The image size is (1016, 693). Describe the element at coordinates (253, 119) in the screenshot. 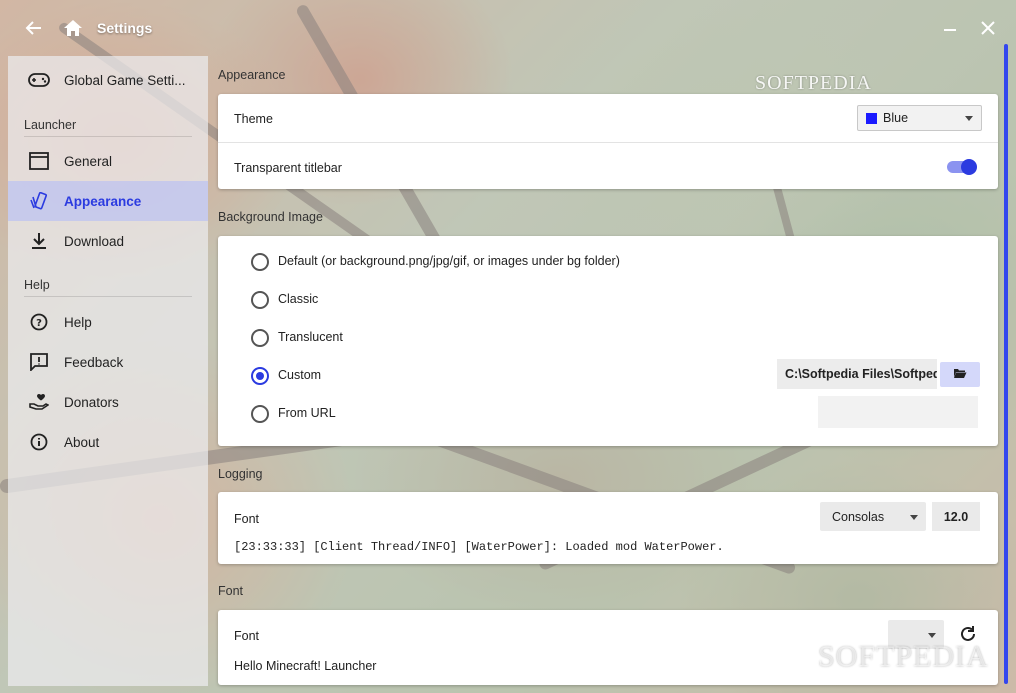

I see `theme-label: Theme` at that location.